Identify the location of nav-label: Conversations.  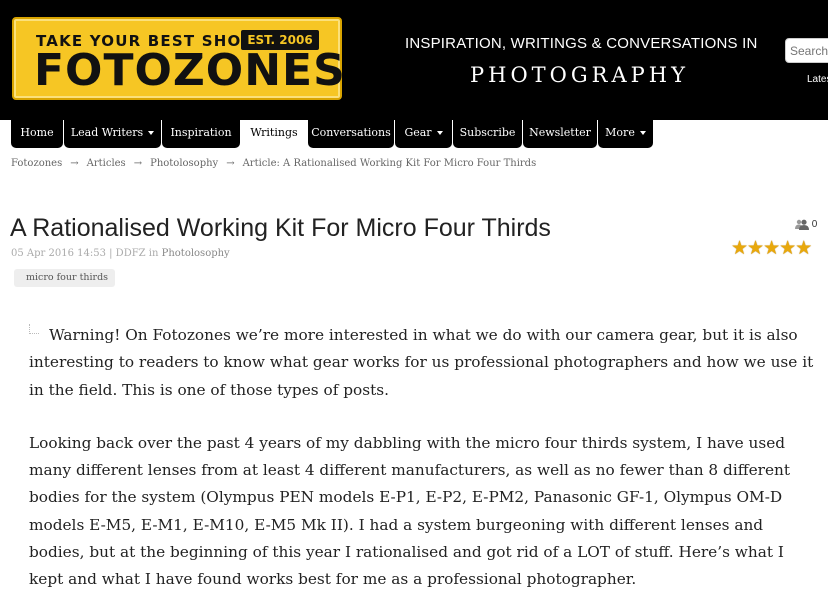
(351, 132).